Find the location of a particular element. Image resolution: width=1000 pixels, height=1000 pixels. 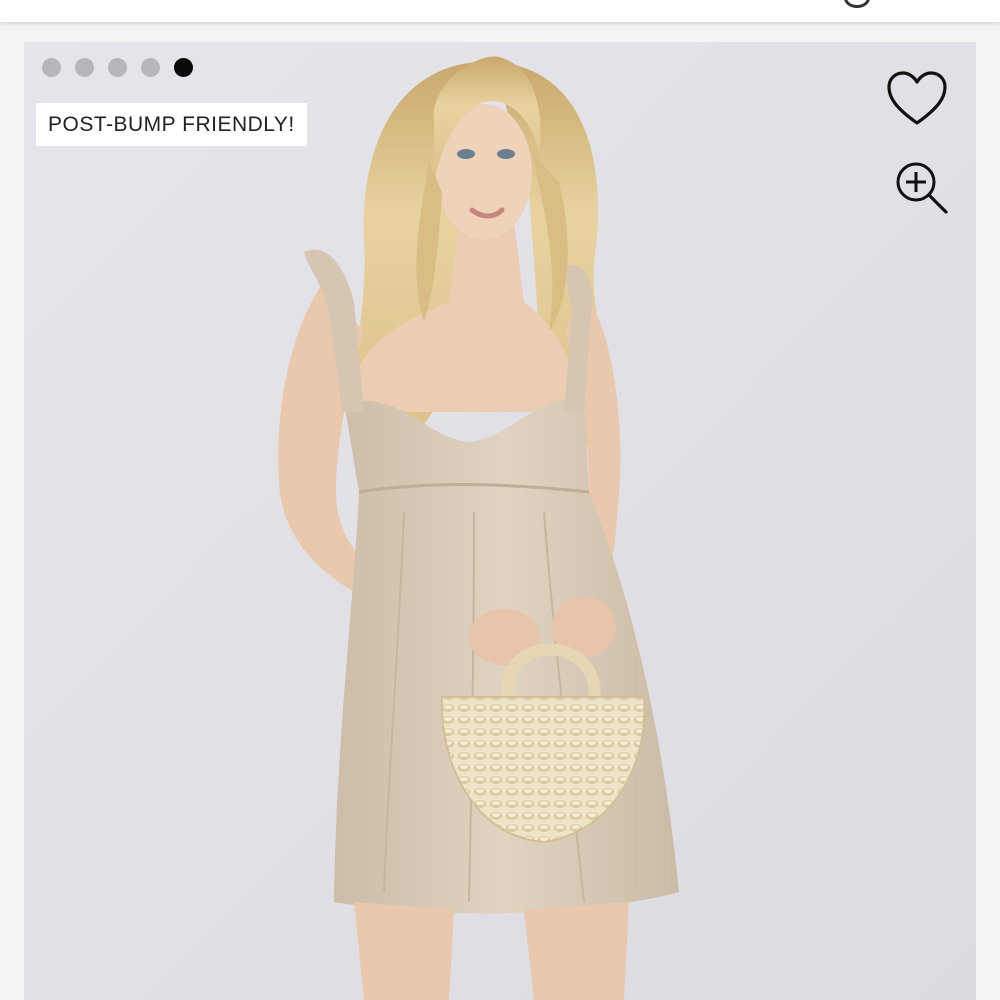

heart-icon is located at coordinates (917, 98).